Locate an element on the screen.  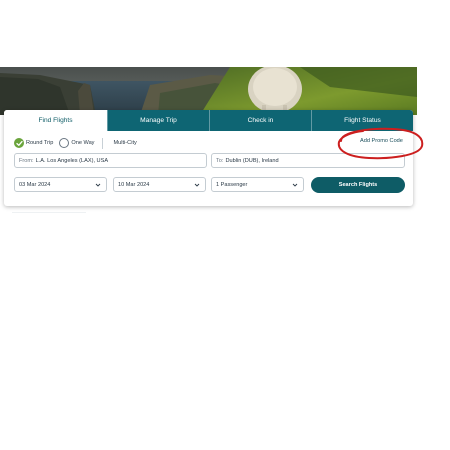
faint-divider is located at coordinates (49, 212).